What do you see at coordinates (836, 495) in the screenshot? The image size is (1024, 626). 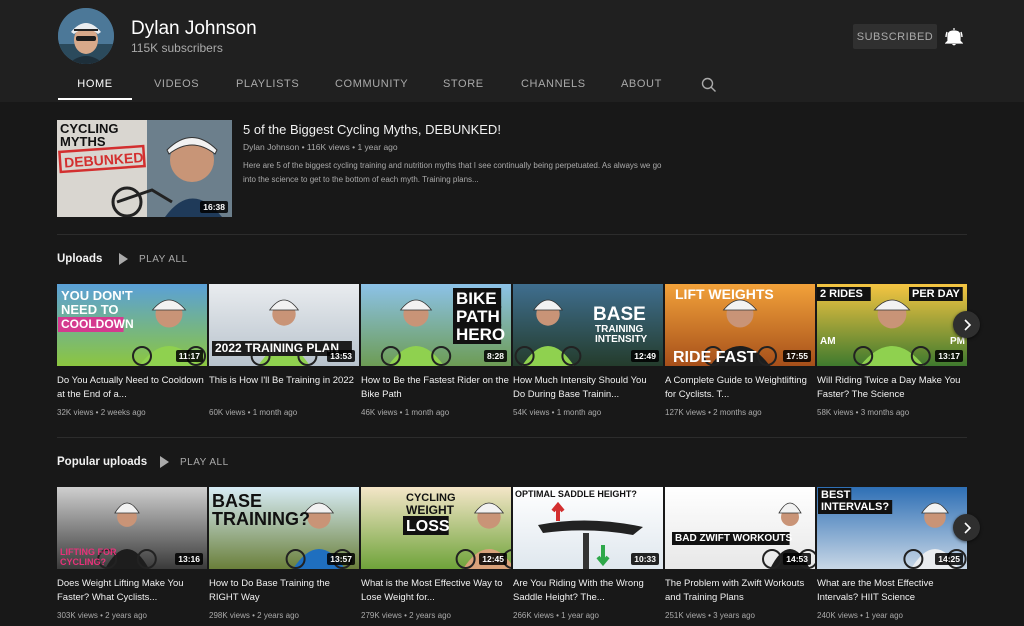 I see `thumbnail-text: BEST` at bounding box center [836, 495].